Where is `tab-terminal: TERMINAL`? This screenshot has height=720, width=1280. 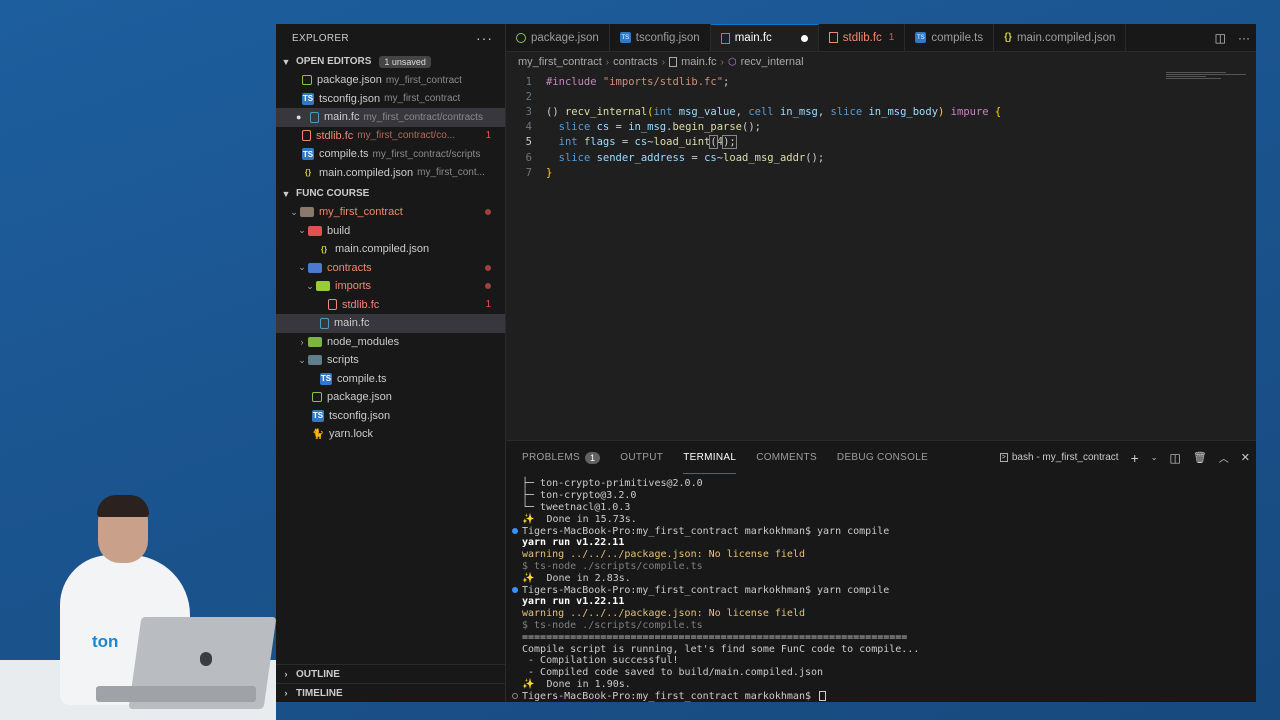
tab-terminal: TERMINAL is located at coordinates (710, 457).